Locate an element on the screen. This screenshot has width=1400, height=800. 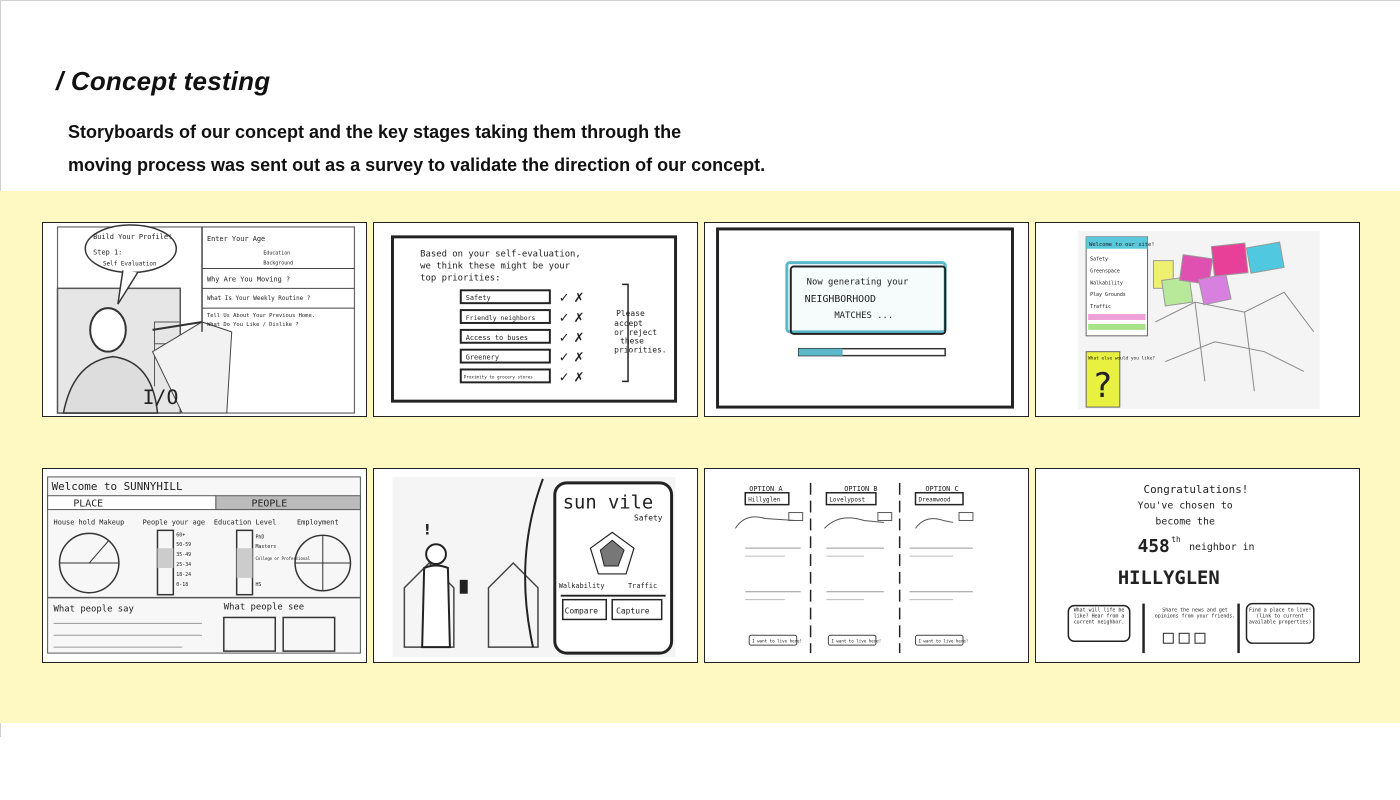
priority-item: Friendly neighbors is located at coordinates (501, 318).